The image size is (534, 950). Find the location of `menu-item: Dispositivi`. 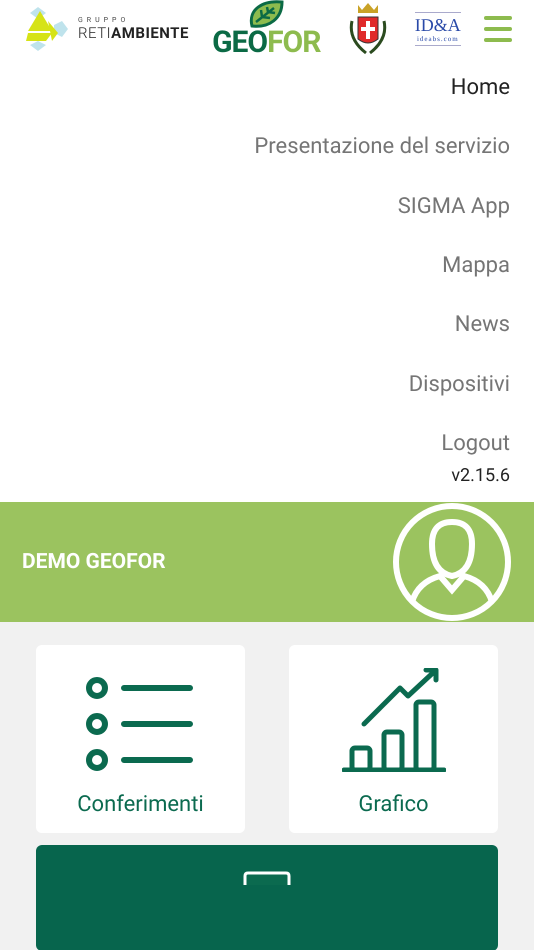

menu-item: Dispositivi is located at coordinates (459, 384).